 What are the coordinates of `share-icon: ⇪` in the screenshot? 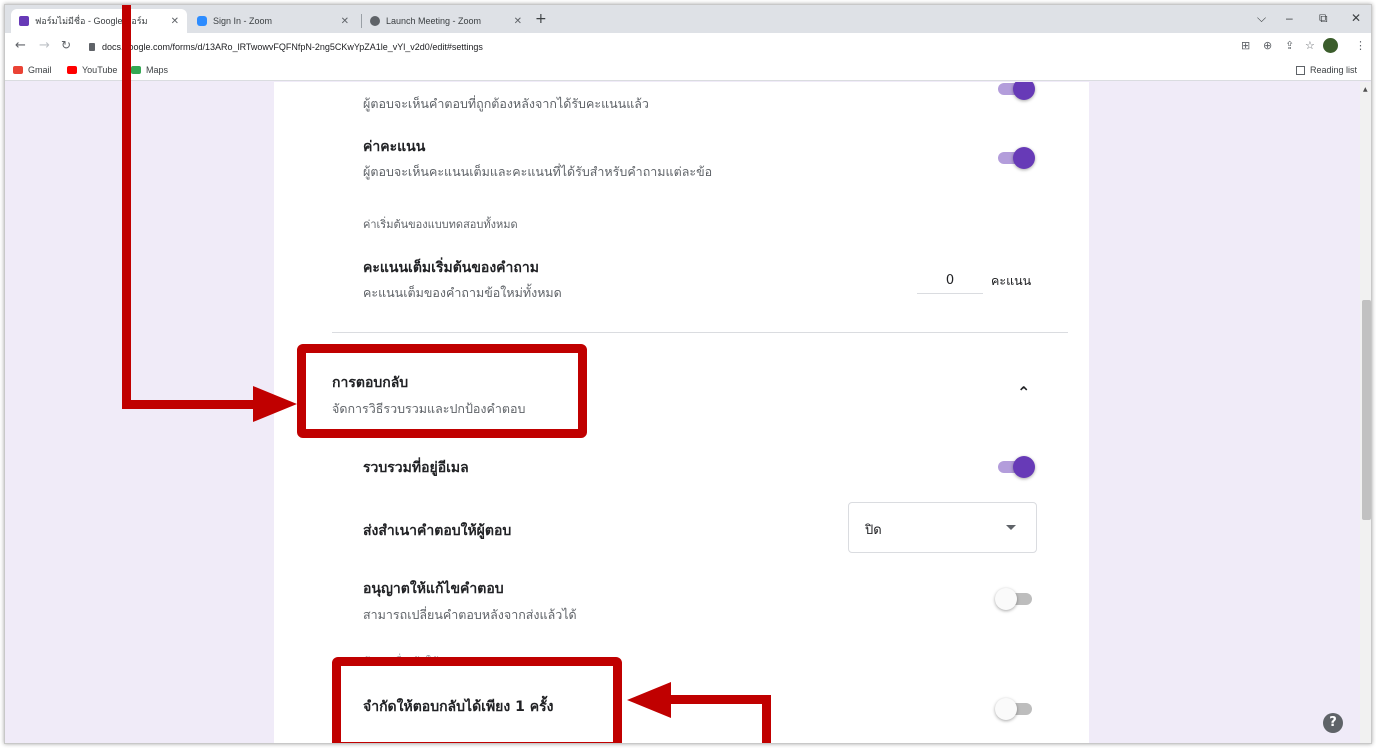 It's located at (1289, 45).